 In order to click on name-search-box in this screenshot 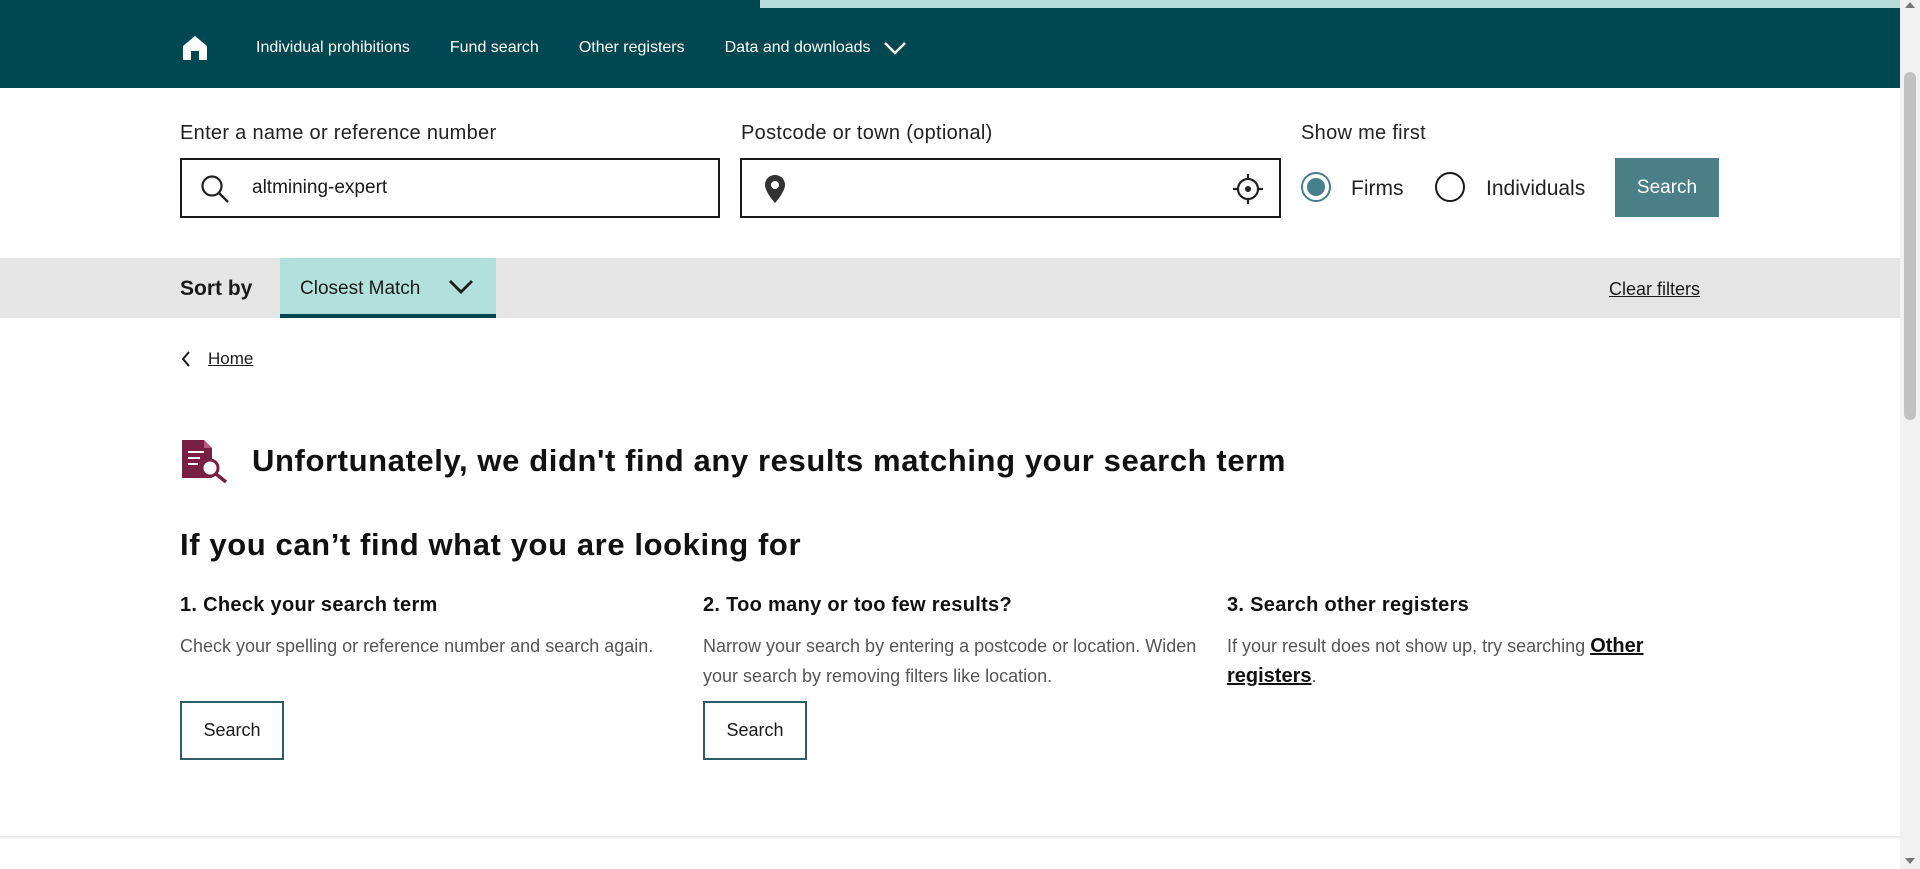, I will do `click(450, 188)`.